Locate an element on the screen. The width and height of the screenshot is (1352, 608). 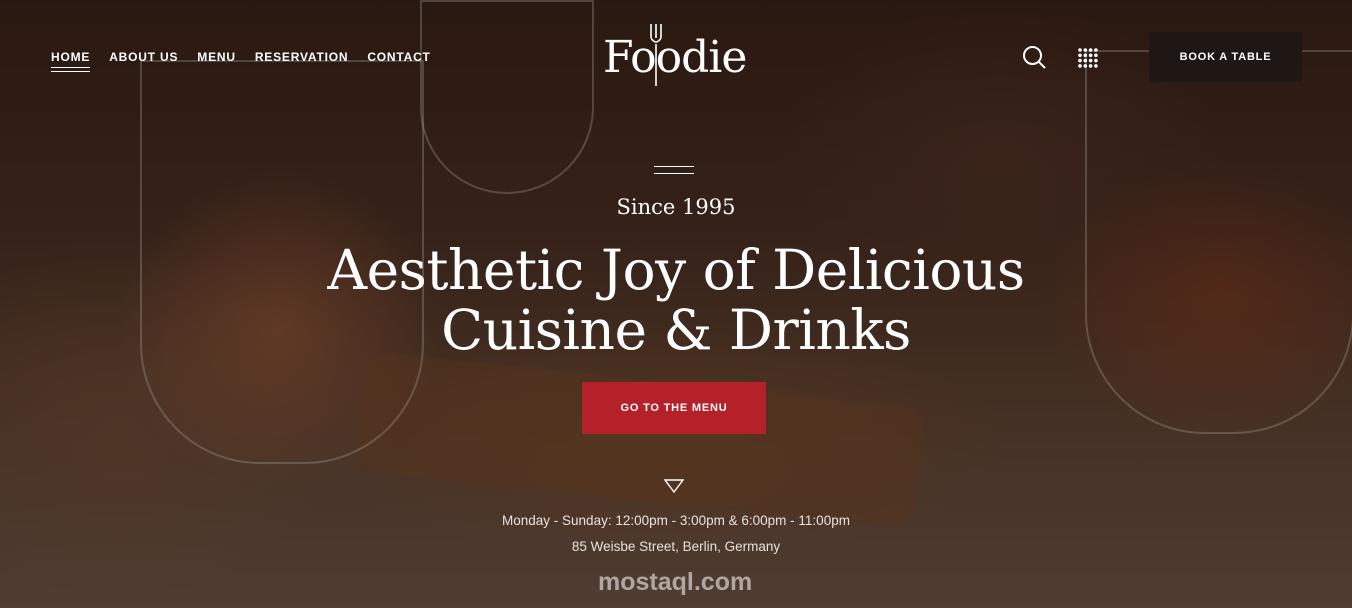
hero-since-text: Since 1995 is located at coordinates (676, 207).